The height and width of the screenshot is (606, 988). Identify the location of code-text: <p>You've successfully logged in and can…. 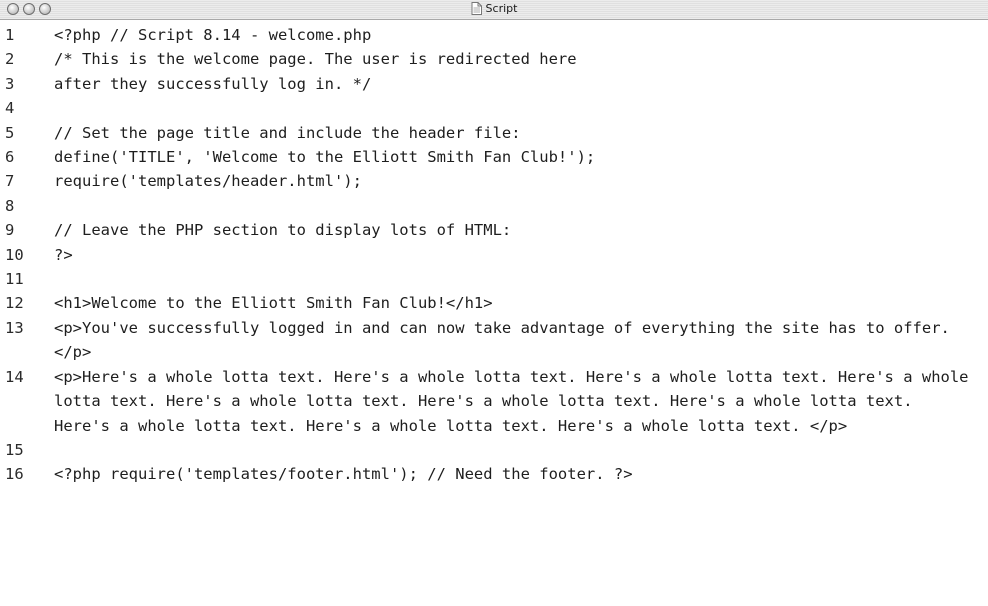
(502, 340).